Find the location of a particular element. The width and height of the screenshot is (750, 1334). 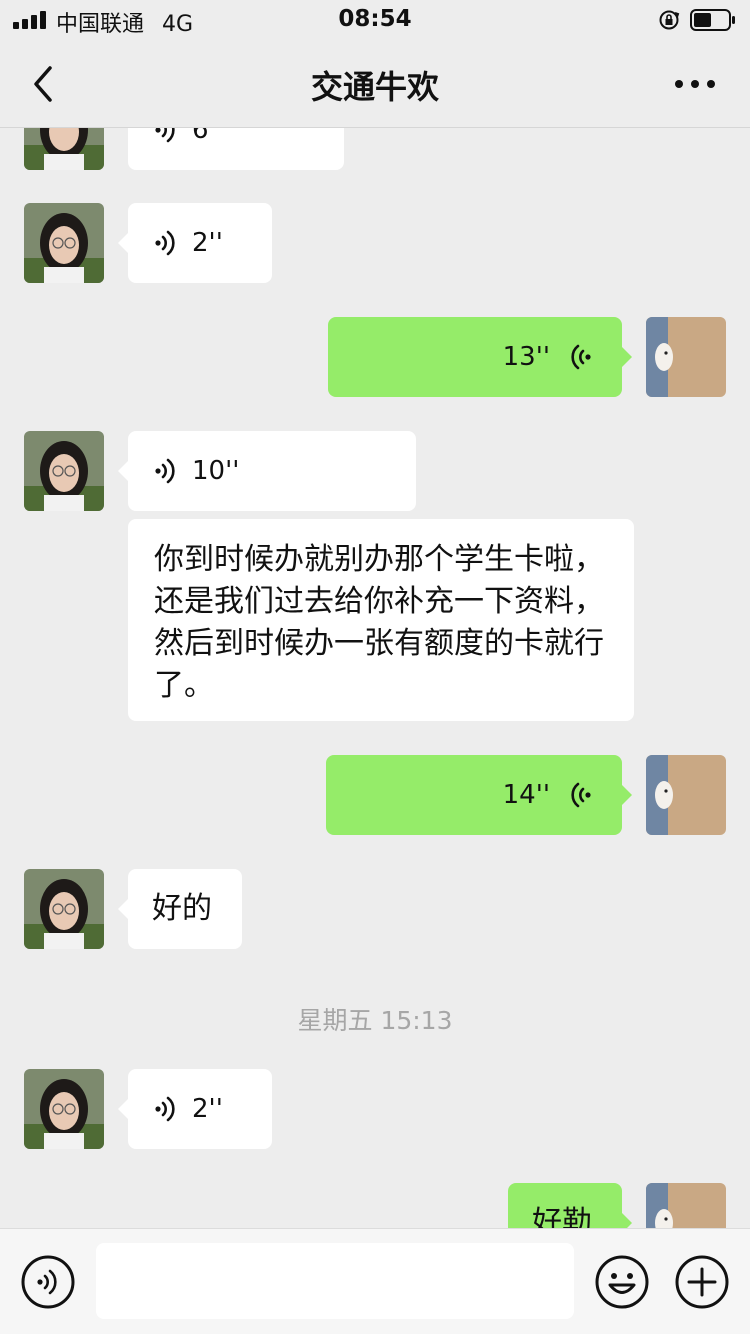

rotation-lock-icon is located at coordinates (669, 20).